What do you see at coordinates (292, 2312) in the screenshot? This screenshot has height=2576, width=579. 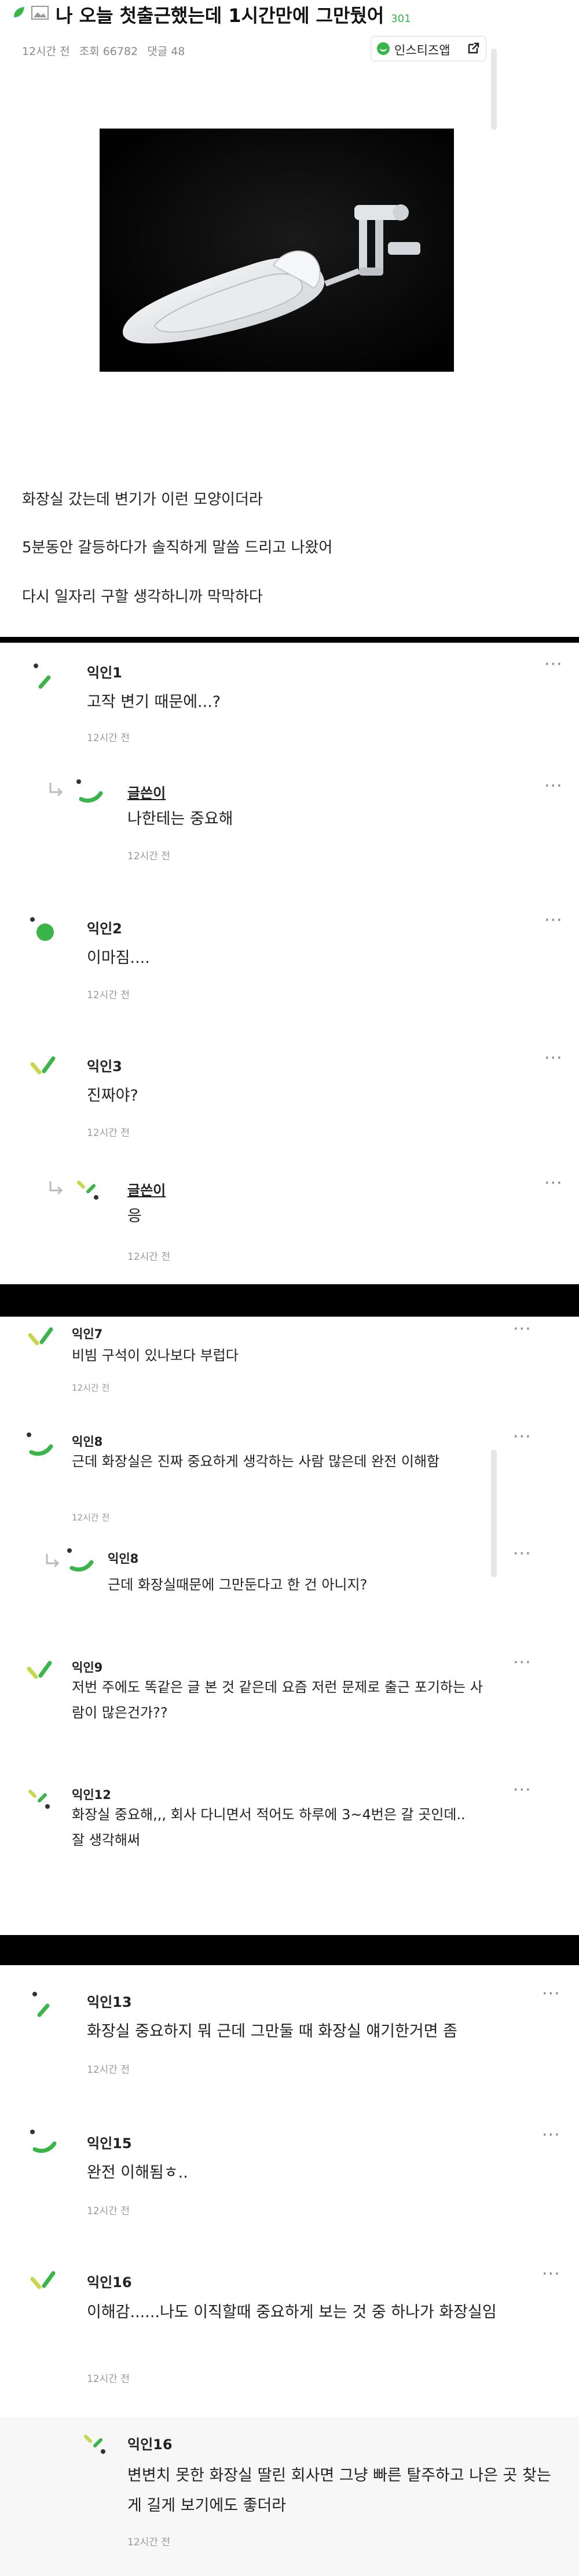 I see `comment-text: 이해감......나도 이직할때 중요하게 보는 것 중 하나가 화장실임` at bounding box center [292, 2312].